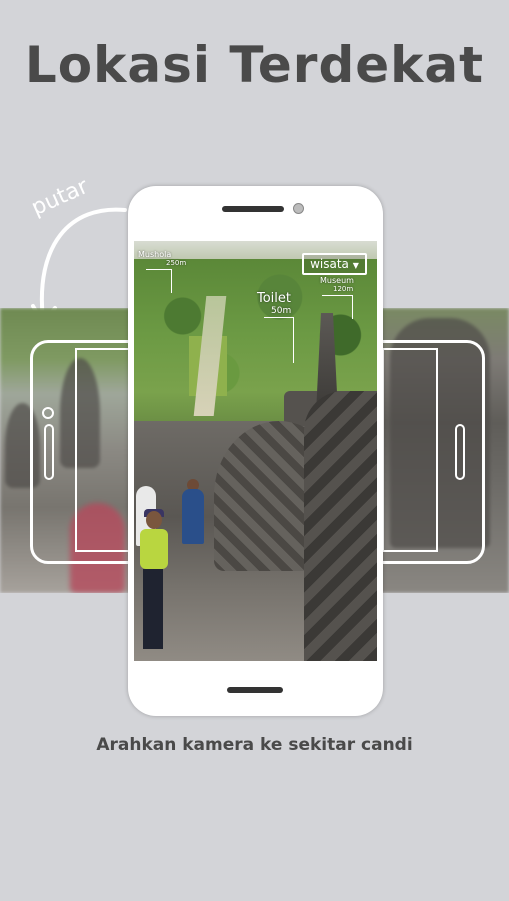  I want to click on phone-camera-icon, so click(298, 208).